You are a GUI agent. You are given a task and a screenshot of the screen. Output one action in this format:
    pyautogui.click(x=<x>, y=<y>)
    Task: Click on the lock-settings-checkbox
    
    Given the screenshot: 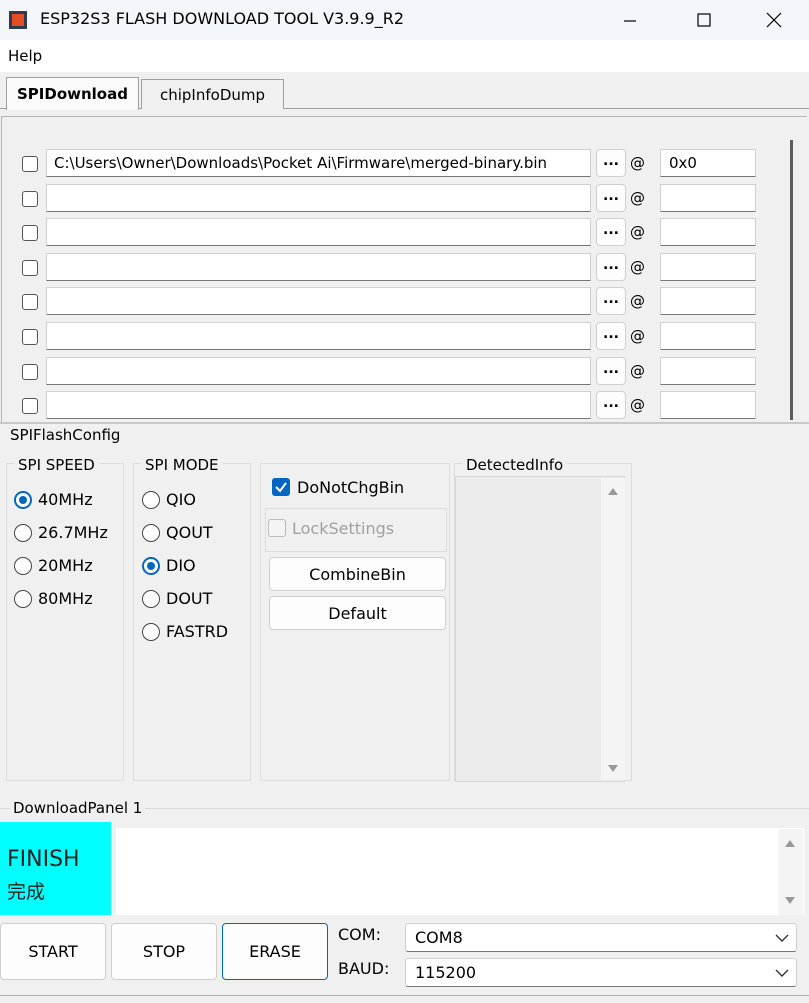 What is the action you would take?
    pyautogui.click(x=277, y=528)
    